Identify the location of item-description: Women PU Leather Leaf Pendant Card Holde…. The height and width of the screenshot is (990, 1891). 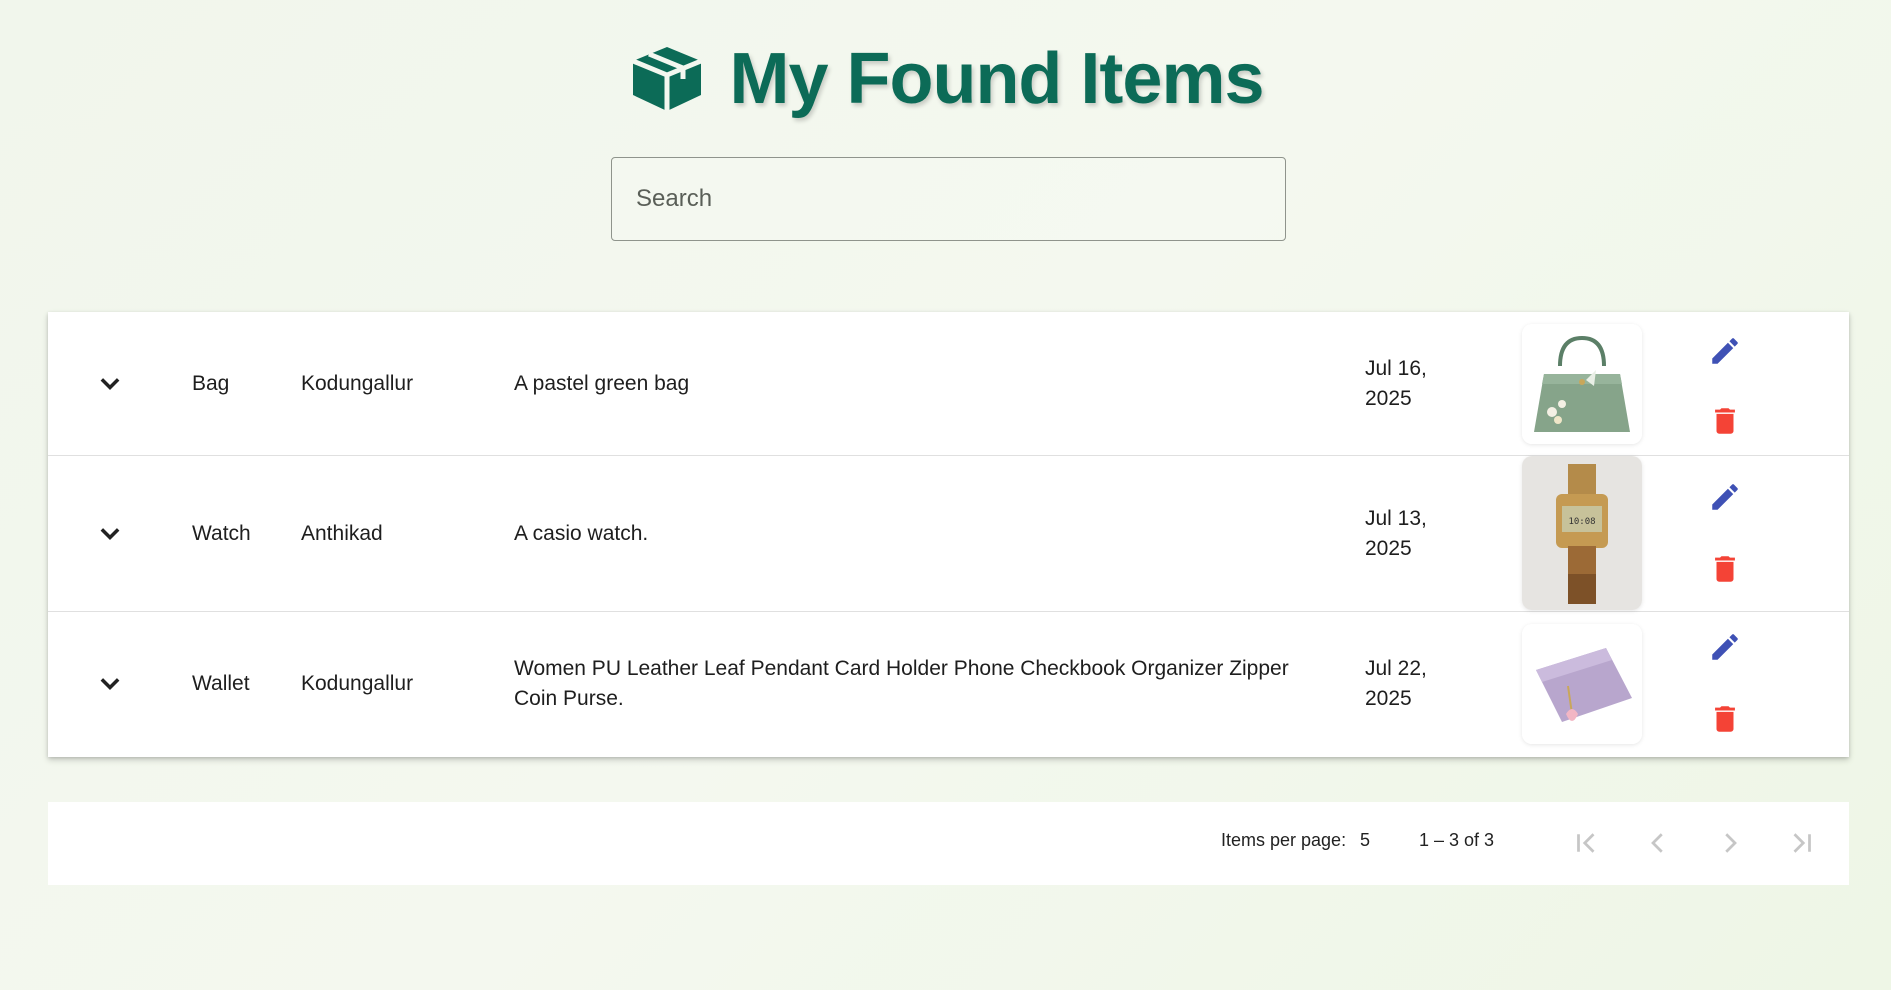
(901, 684).